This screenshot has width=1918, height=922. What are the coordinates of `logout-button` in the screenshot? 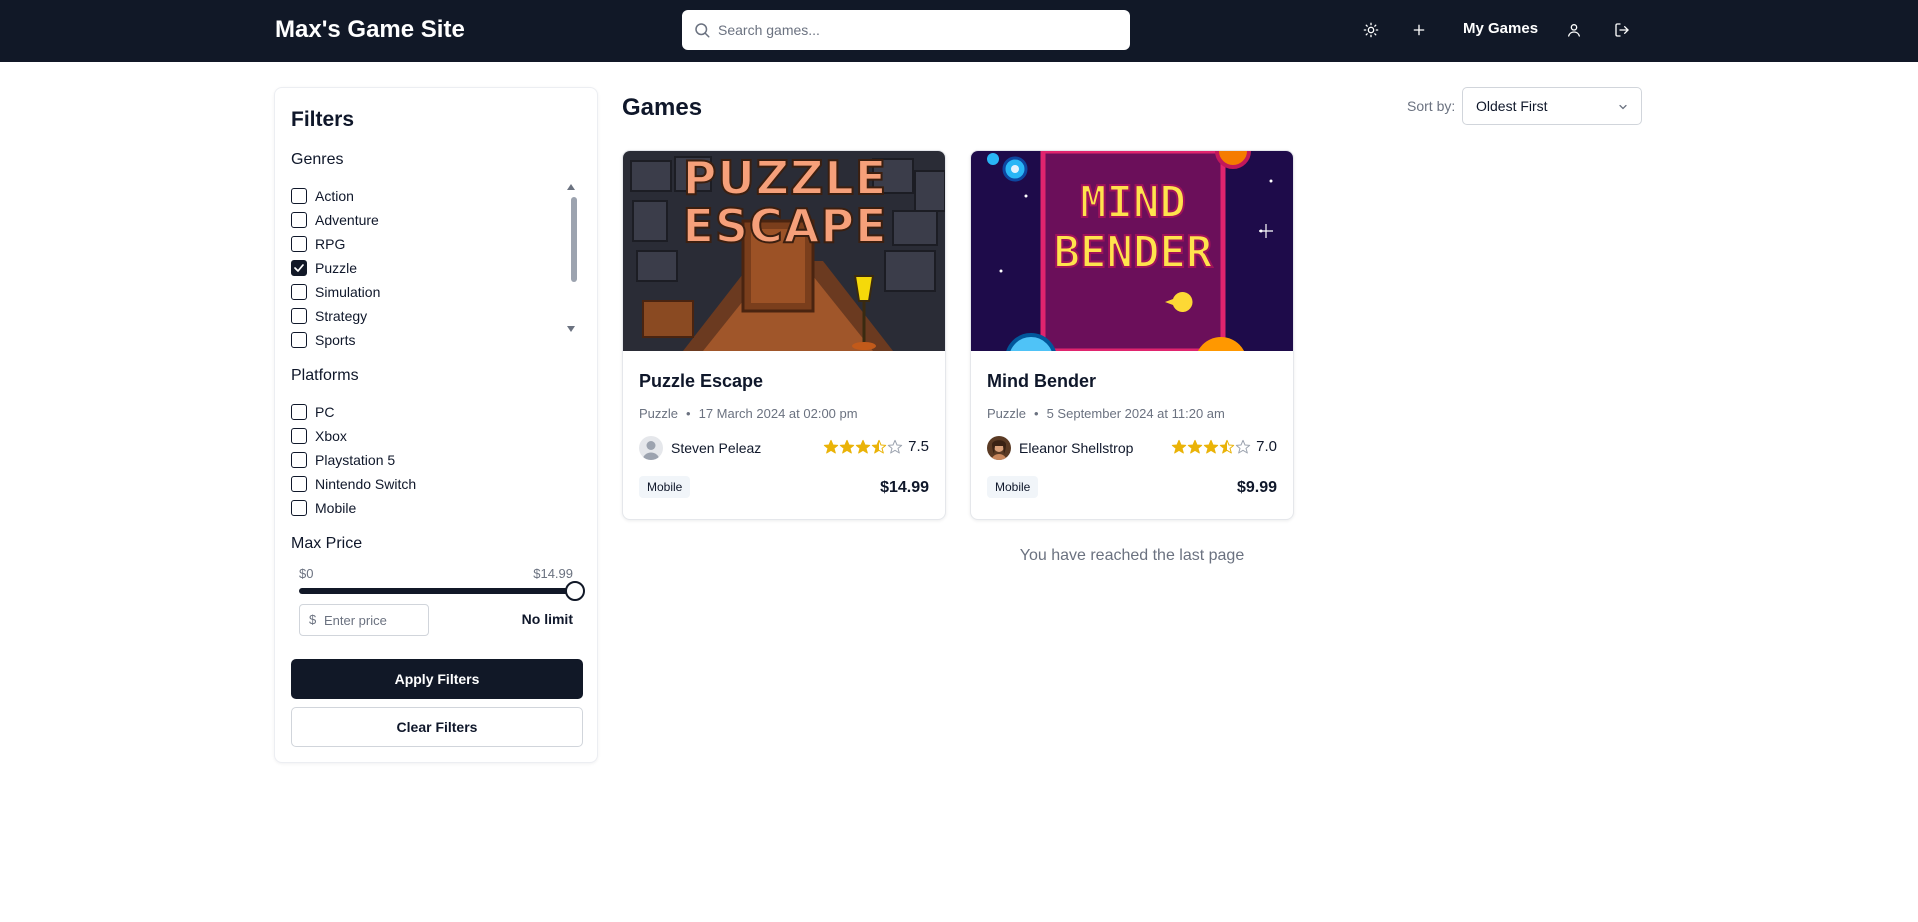 It's located at (1622, 30).